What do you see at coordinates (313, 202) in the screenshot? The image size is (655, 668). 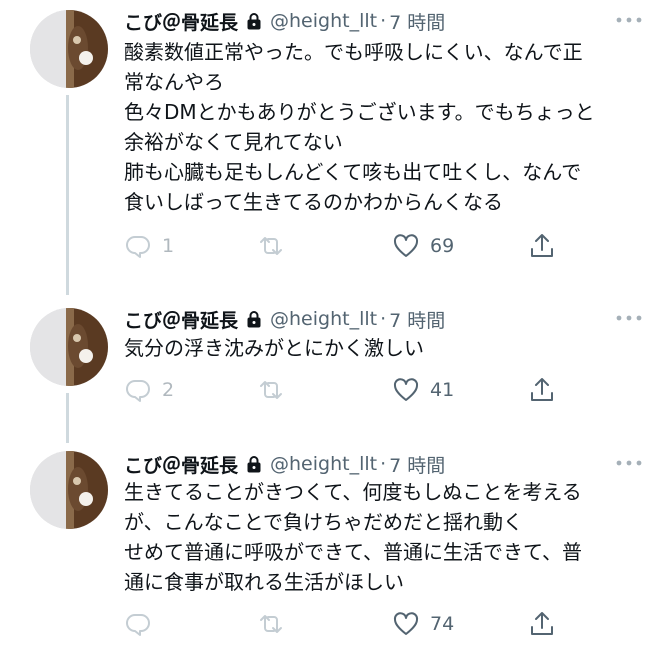 I see `text-line: 食いしばって生きてるのかわからんくなる` at bounding box center [313, 202].